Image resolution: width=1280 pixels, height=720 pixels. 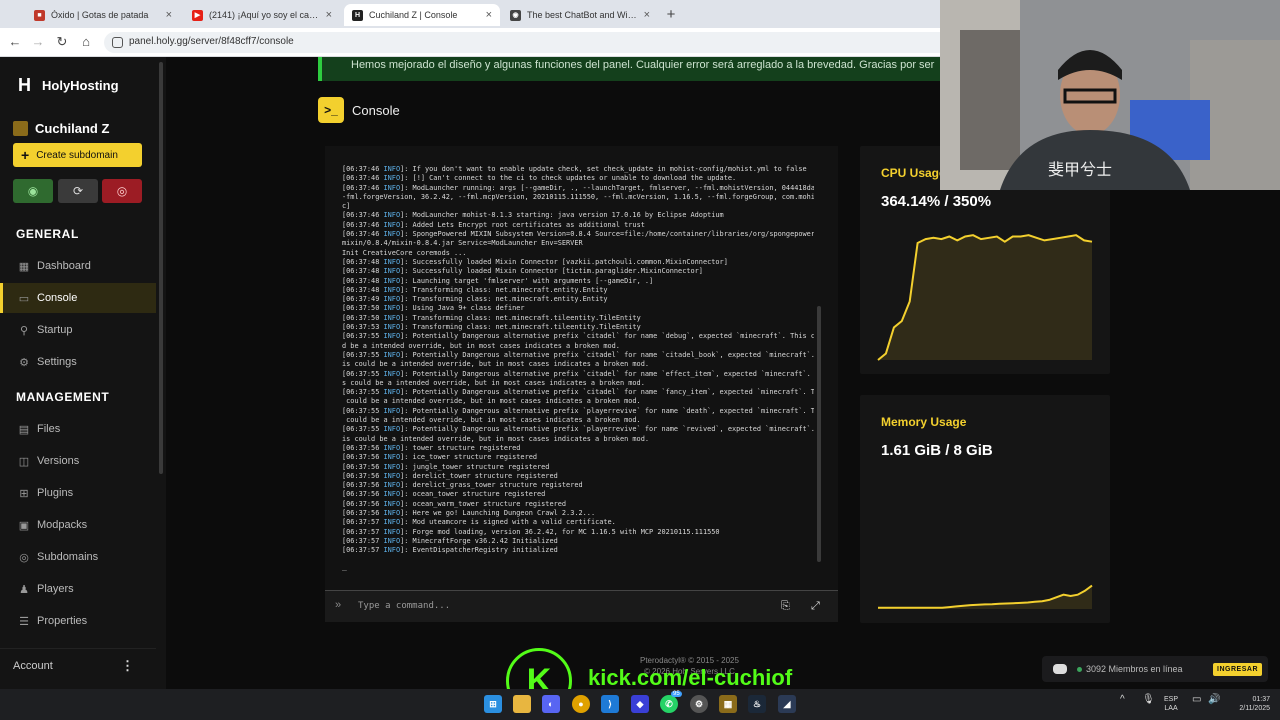 I want to click on memory-usage-label: Memory Usage, so click(x=924, y=422).